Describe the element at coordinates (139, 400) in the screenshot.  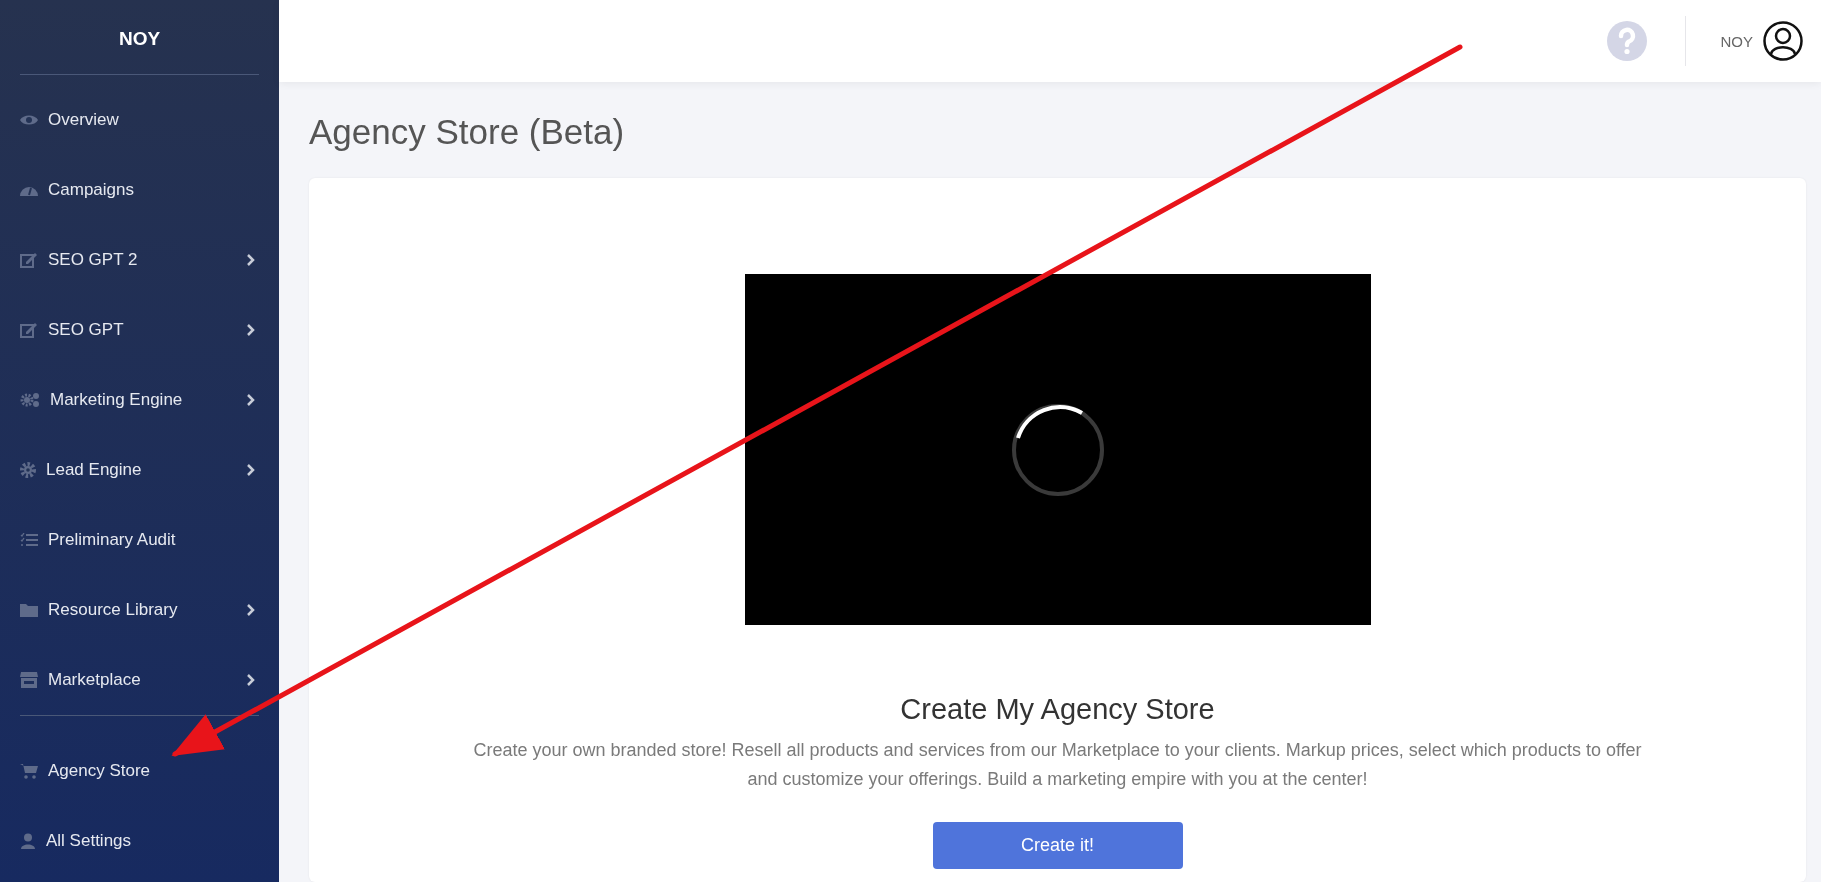
I see `sidebar-item: Marketing Engine` at that location.